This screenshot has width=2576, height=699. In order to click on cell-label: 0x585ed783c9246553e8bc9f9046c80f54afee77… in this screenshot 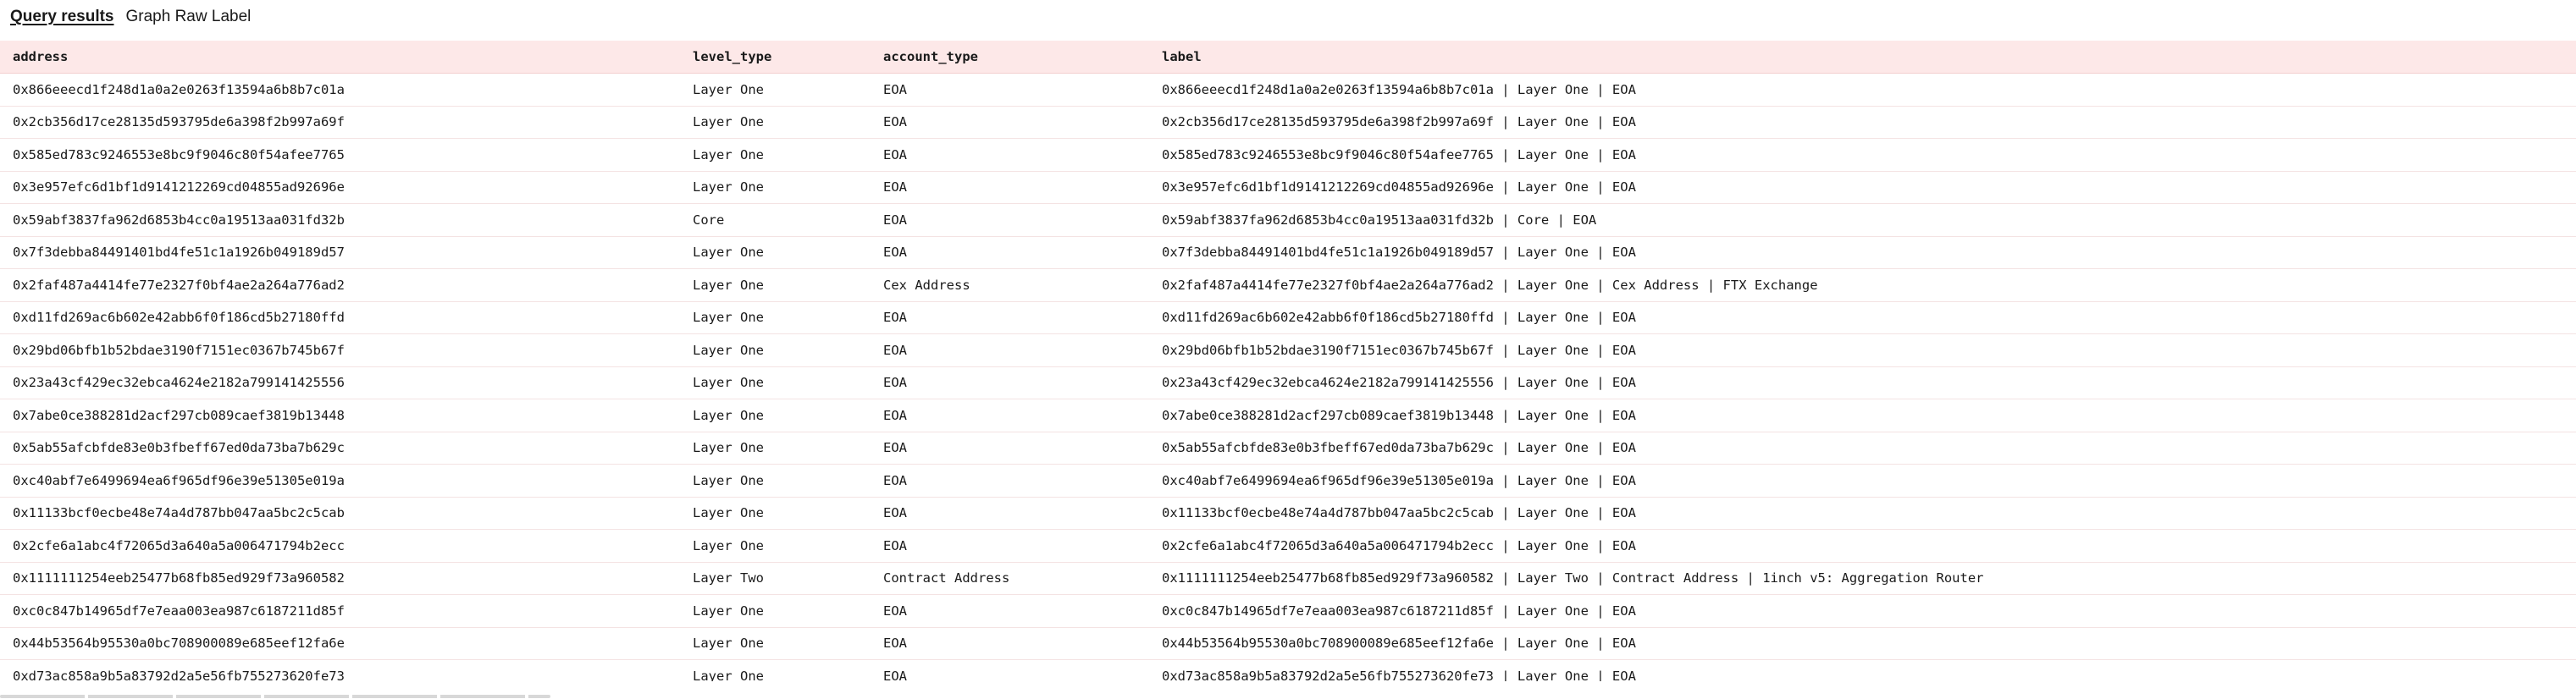, I will do `click(1862, 155)`.